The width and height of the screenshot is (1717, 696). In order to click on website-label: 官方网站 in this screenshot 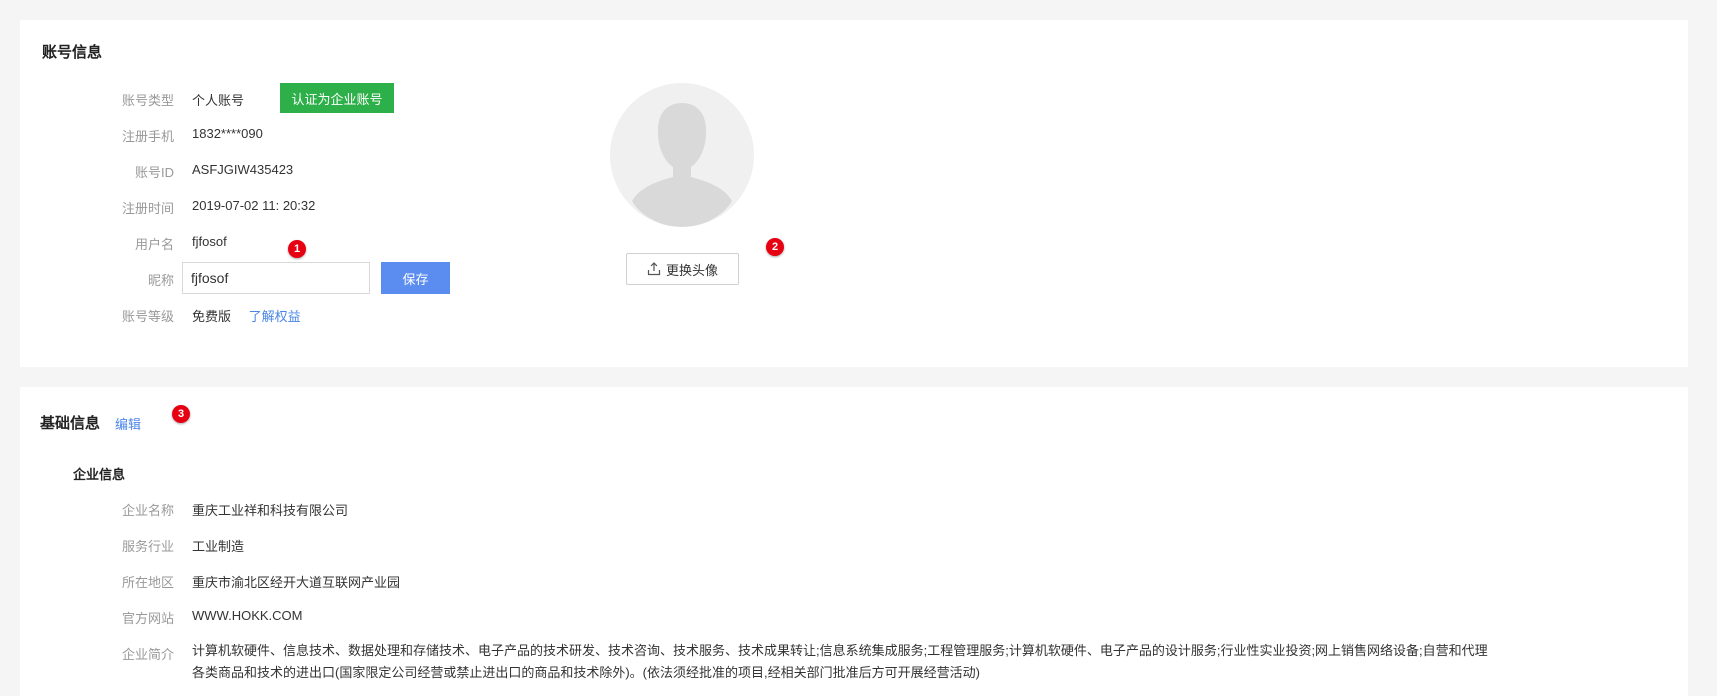, I will do `click(147, 618)`.